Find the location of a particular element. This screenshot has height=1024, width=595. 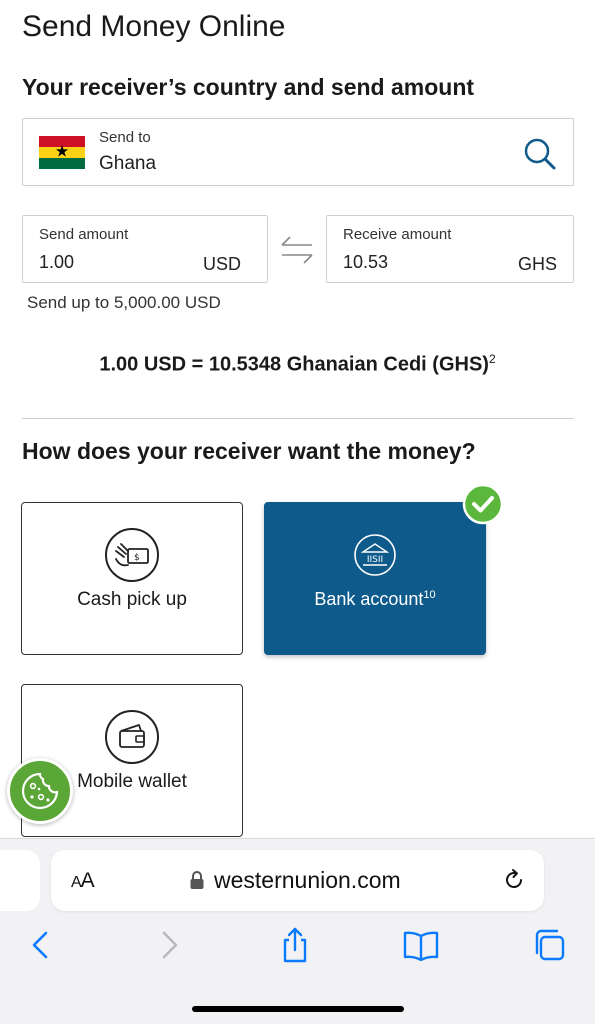

bank-account-text: Bank account is located at coordinates (369, 599).